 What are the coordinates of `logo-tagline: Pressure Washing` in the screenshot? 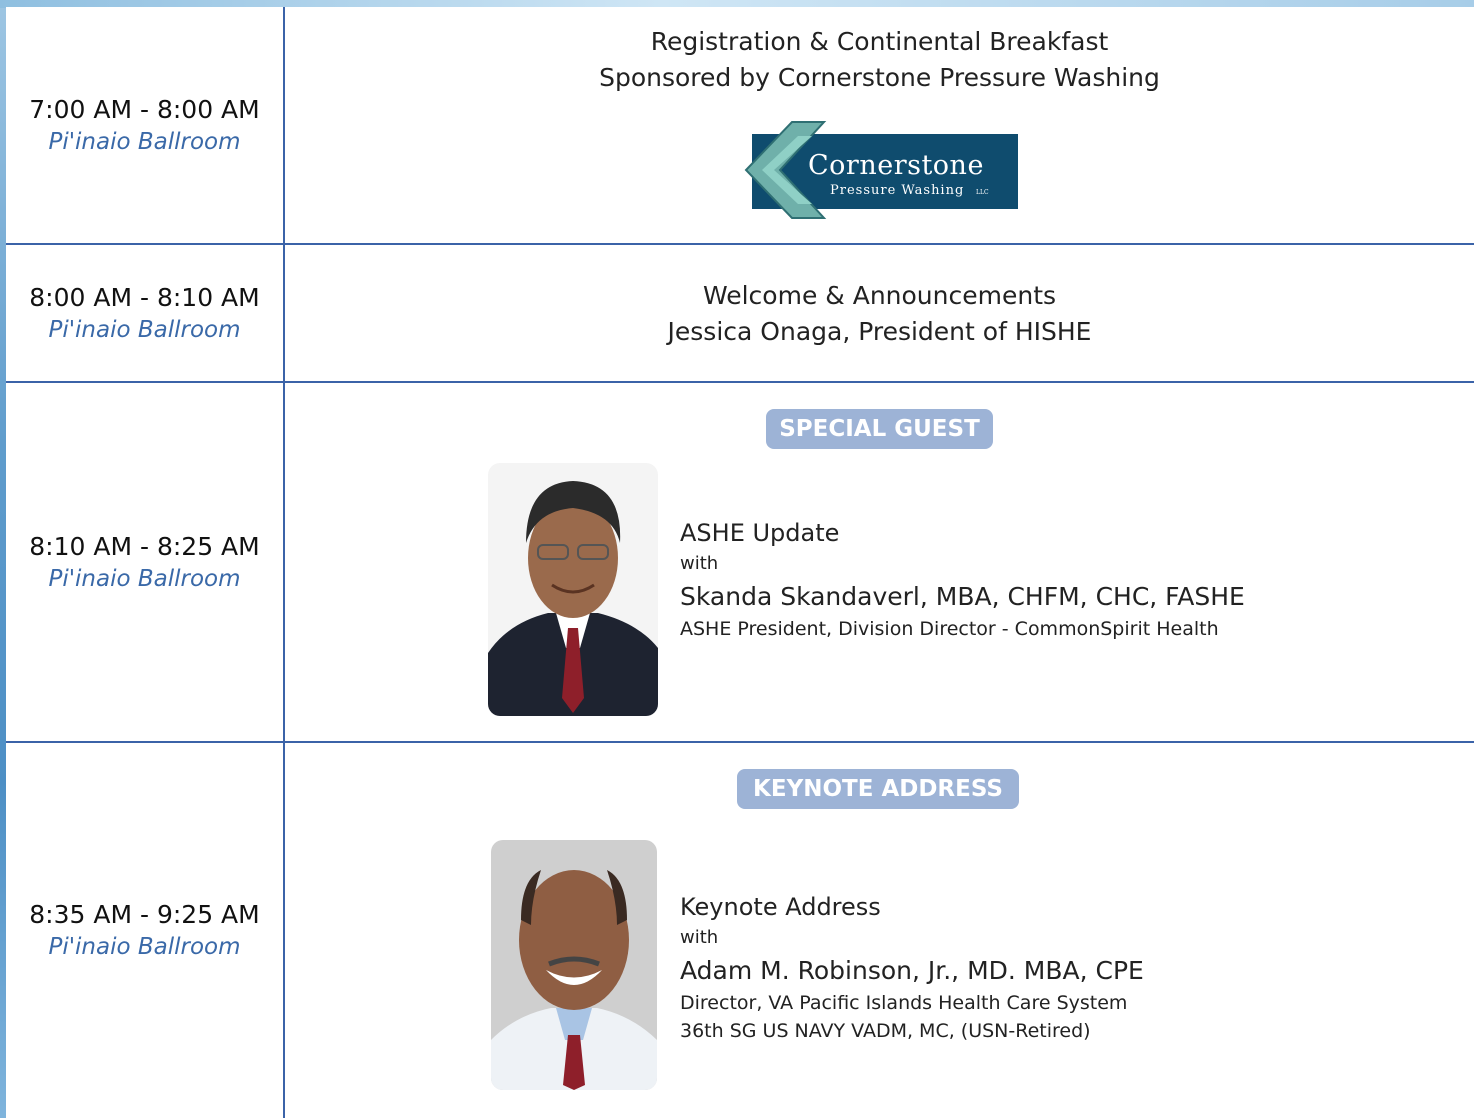 It's located at (897, 190).